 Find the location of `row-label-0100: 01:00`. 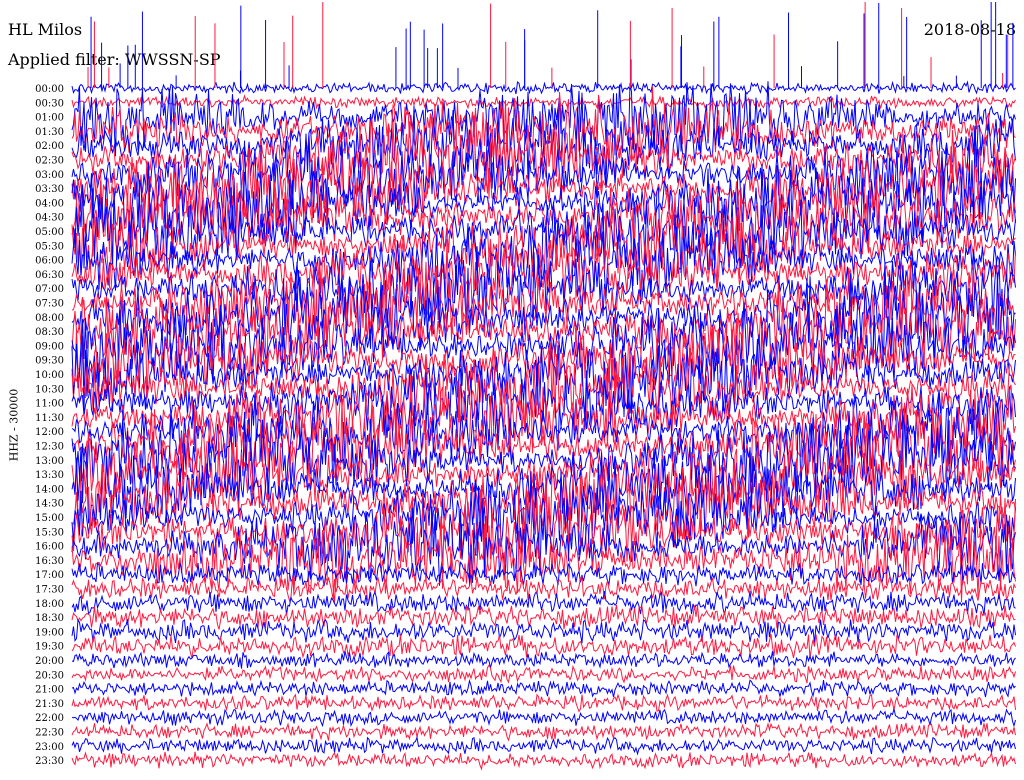

row-label-0100: 01:00 is located at coordinates (49, 118).